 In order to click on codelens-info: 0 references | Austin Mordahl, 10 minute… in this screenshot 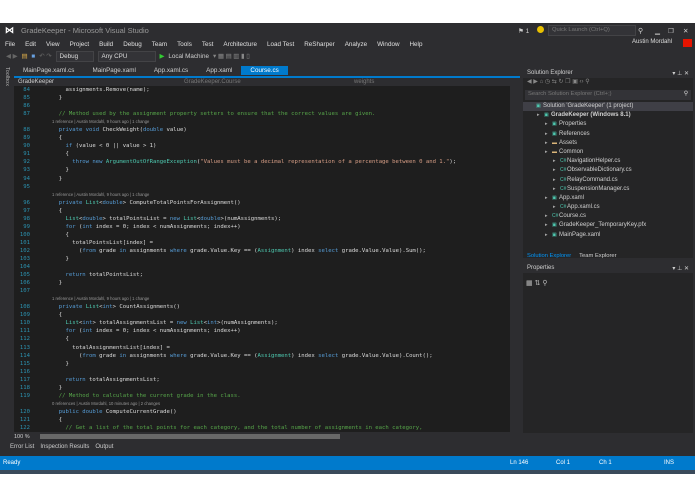, I will do `click(106, 403)`.